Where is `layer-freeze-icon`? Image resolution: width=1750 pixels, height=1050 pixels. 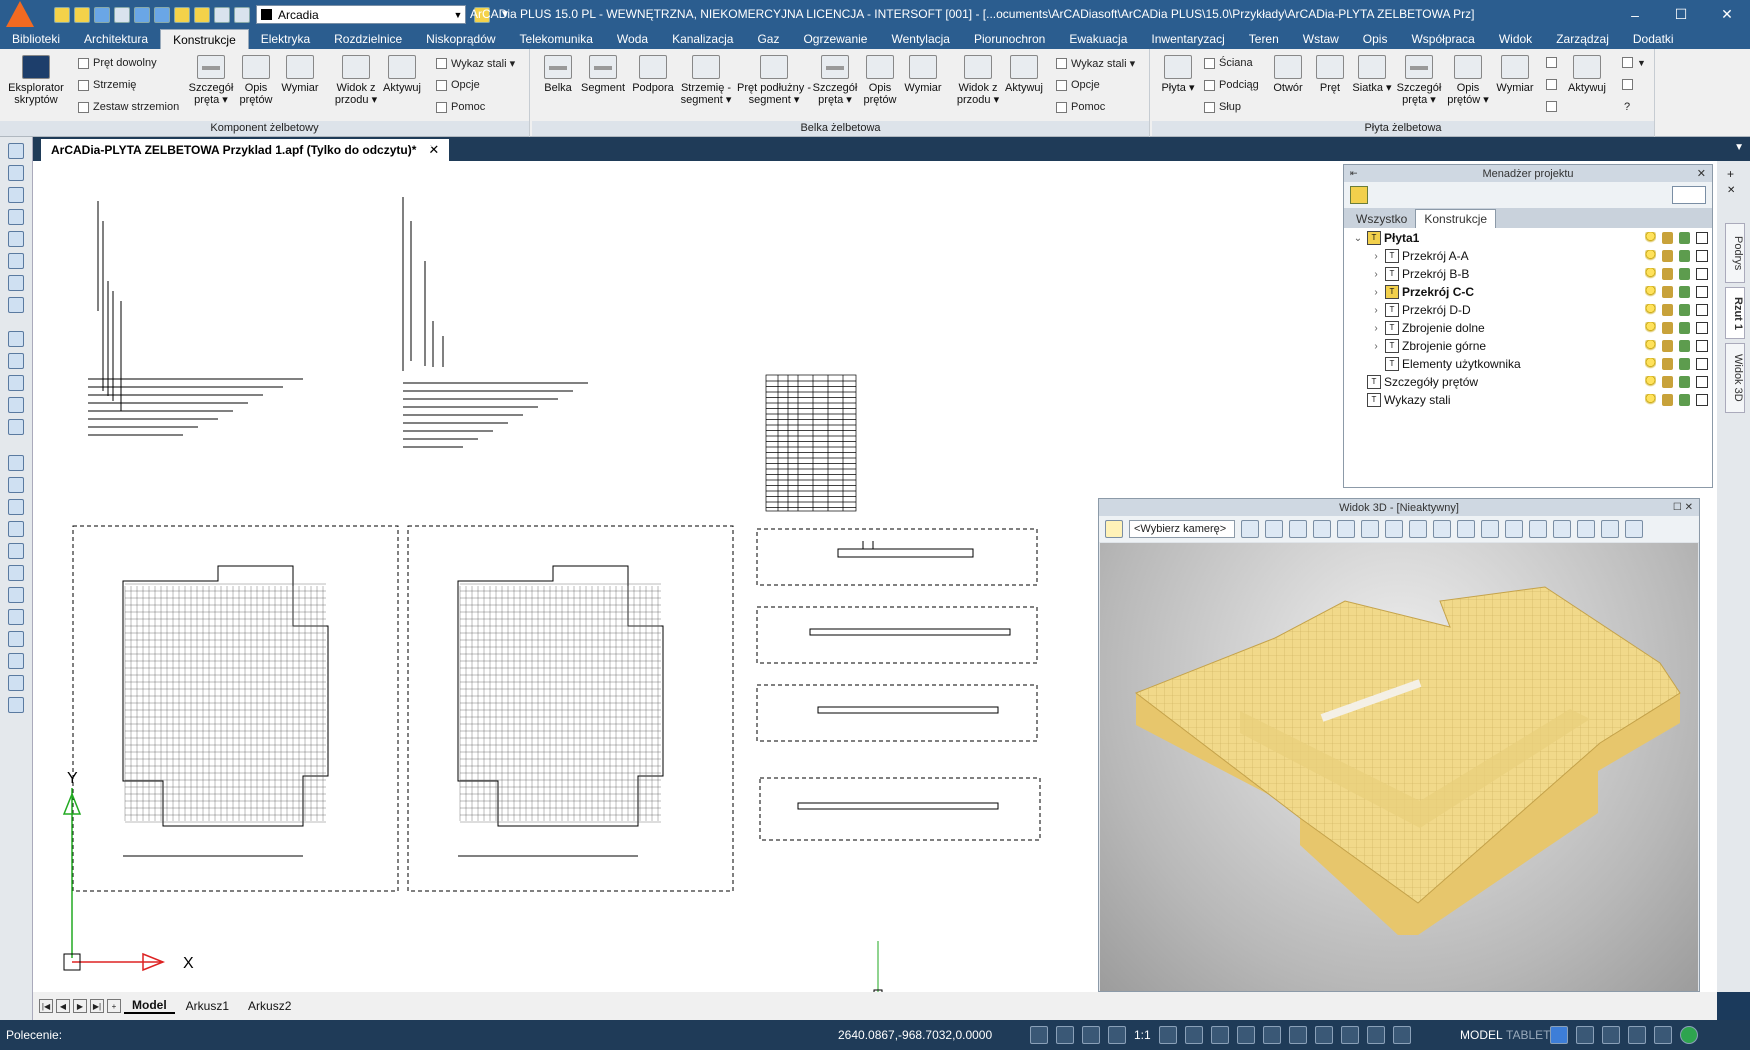
layer-freeze-icon is located at coordinates (222, 14).